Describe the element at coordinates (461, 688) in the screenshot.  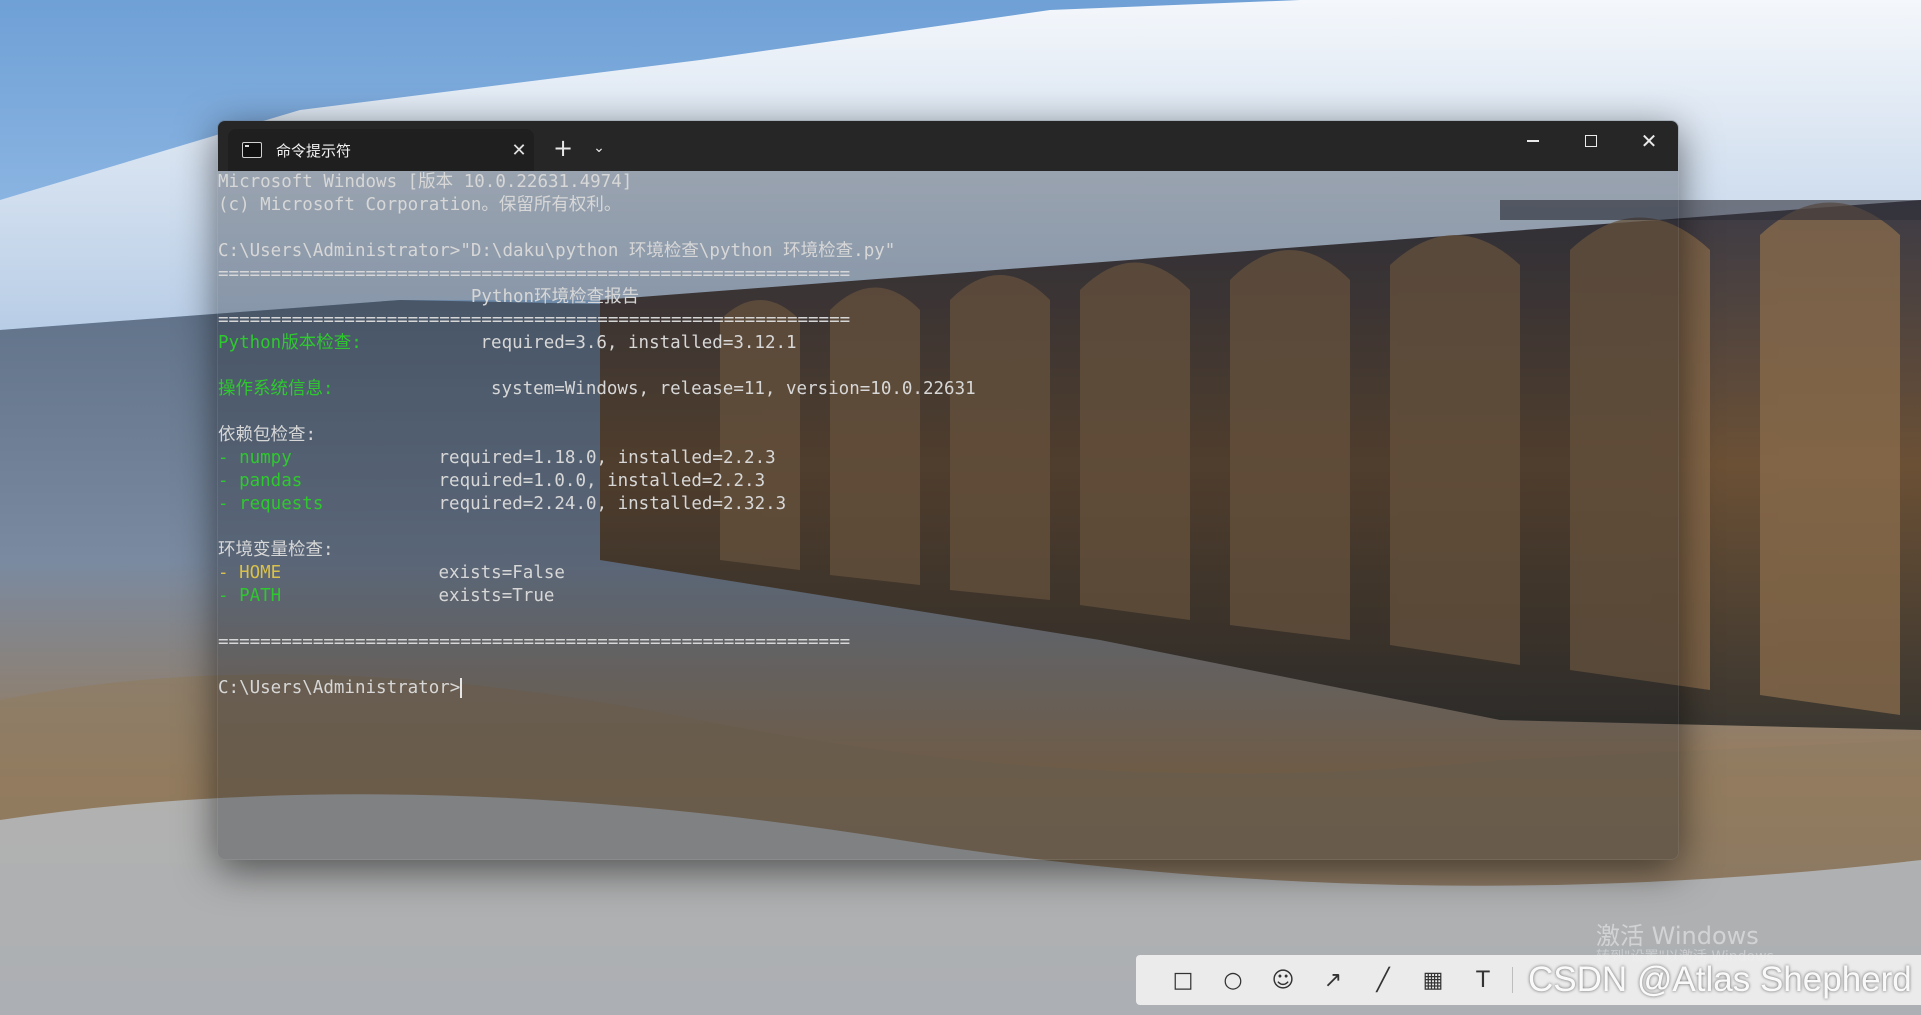
I see `text-cursor` at that location.